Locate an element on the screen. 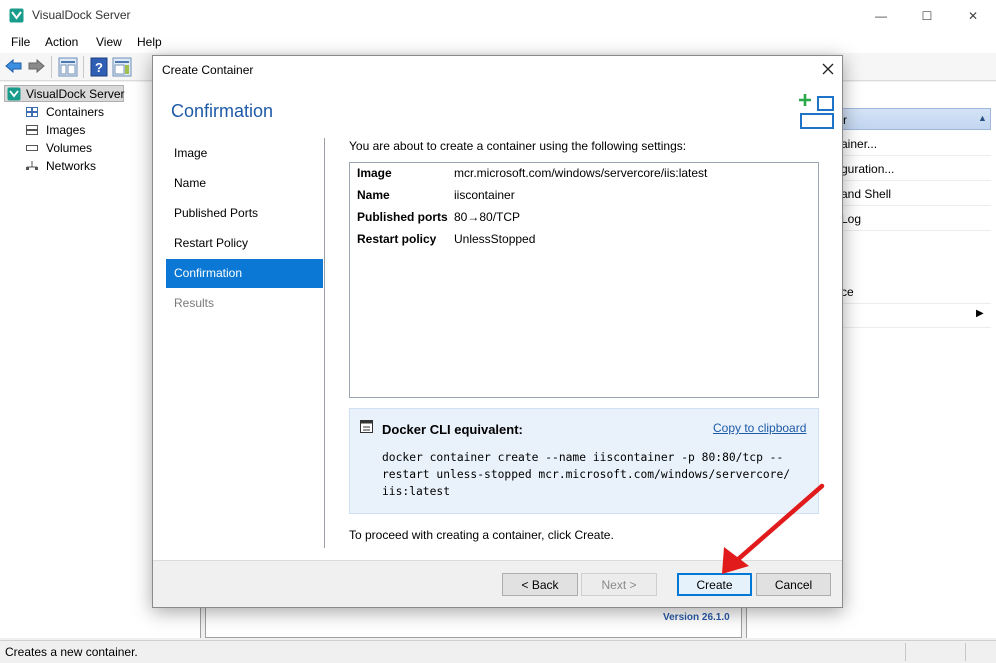  collapse-arrow-icon: ▲ is located at coordinates (982, 118).